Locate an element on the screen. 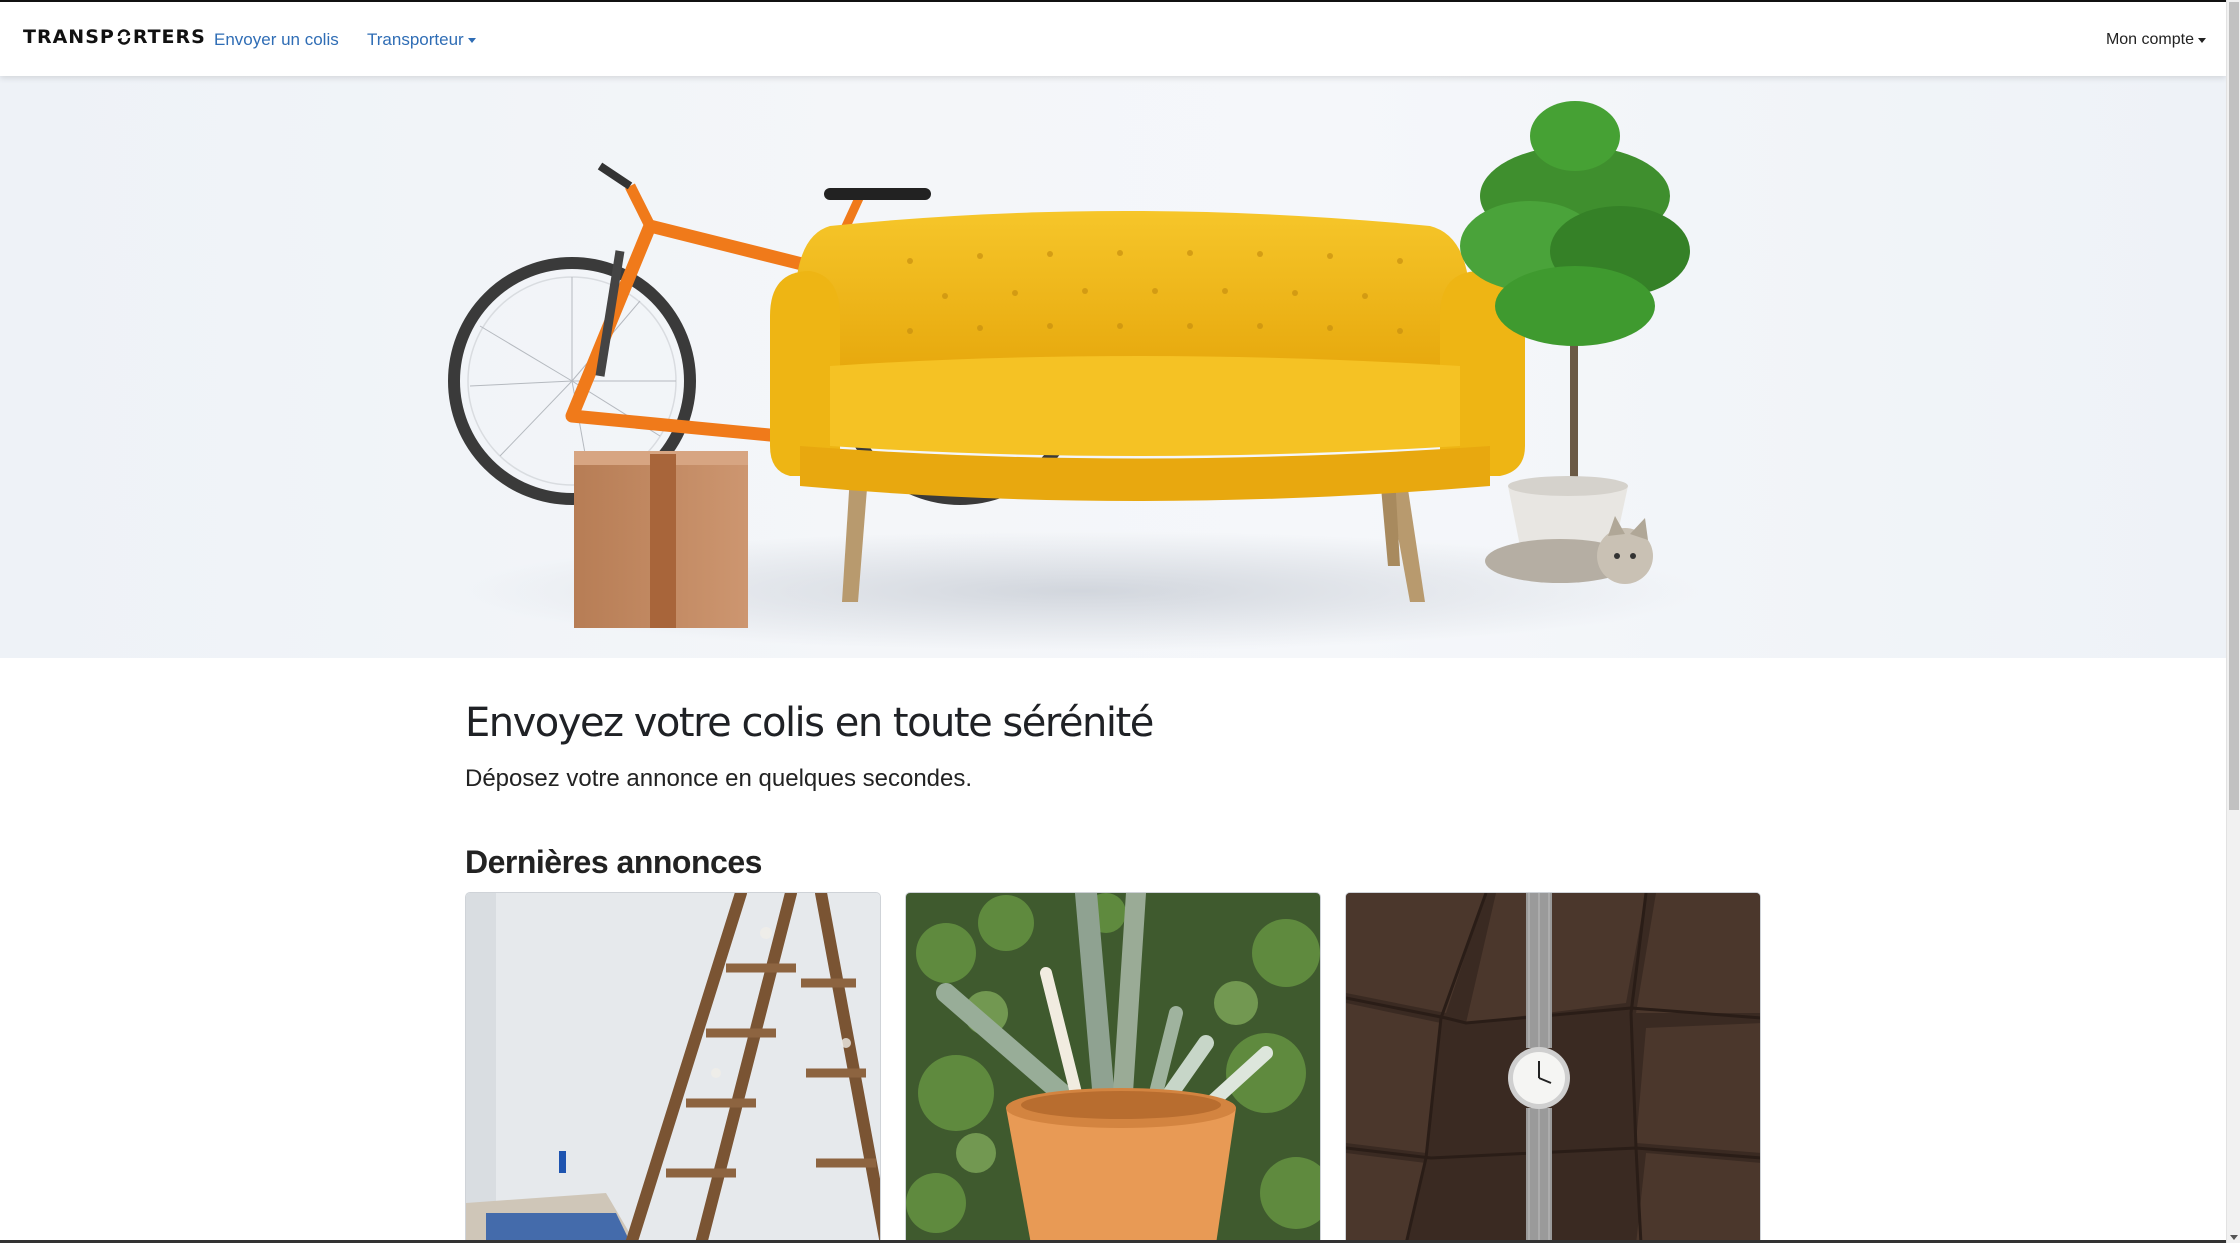  latest-listings-title: Dernières annonces is located at coordinates (613, 862).